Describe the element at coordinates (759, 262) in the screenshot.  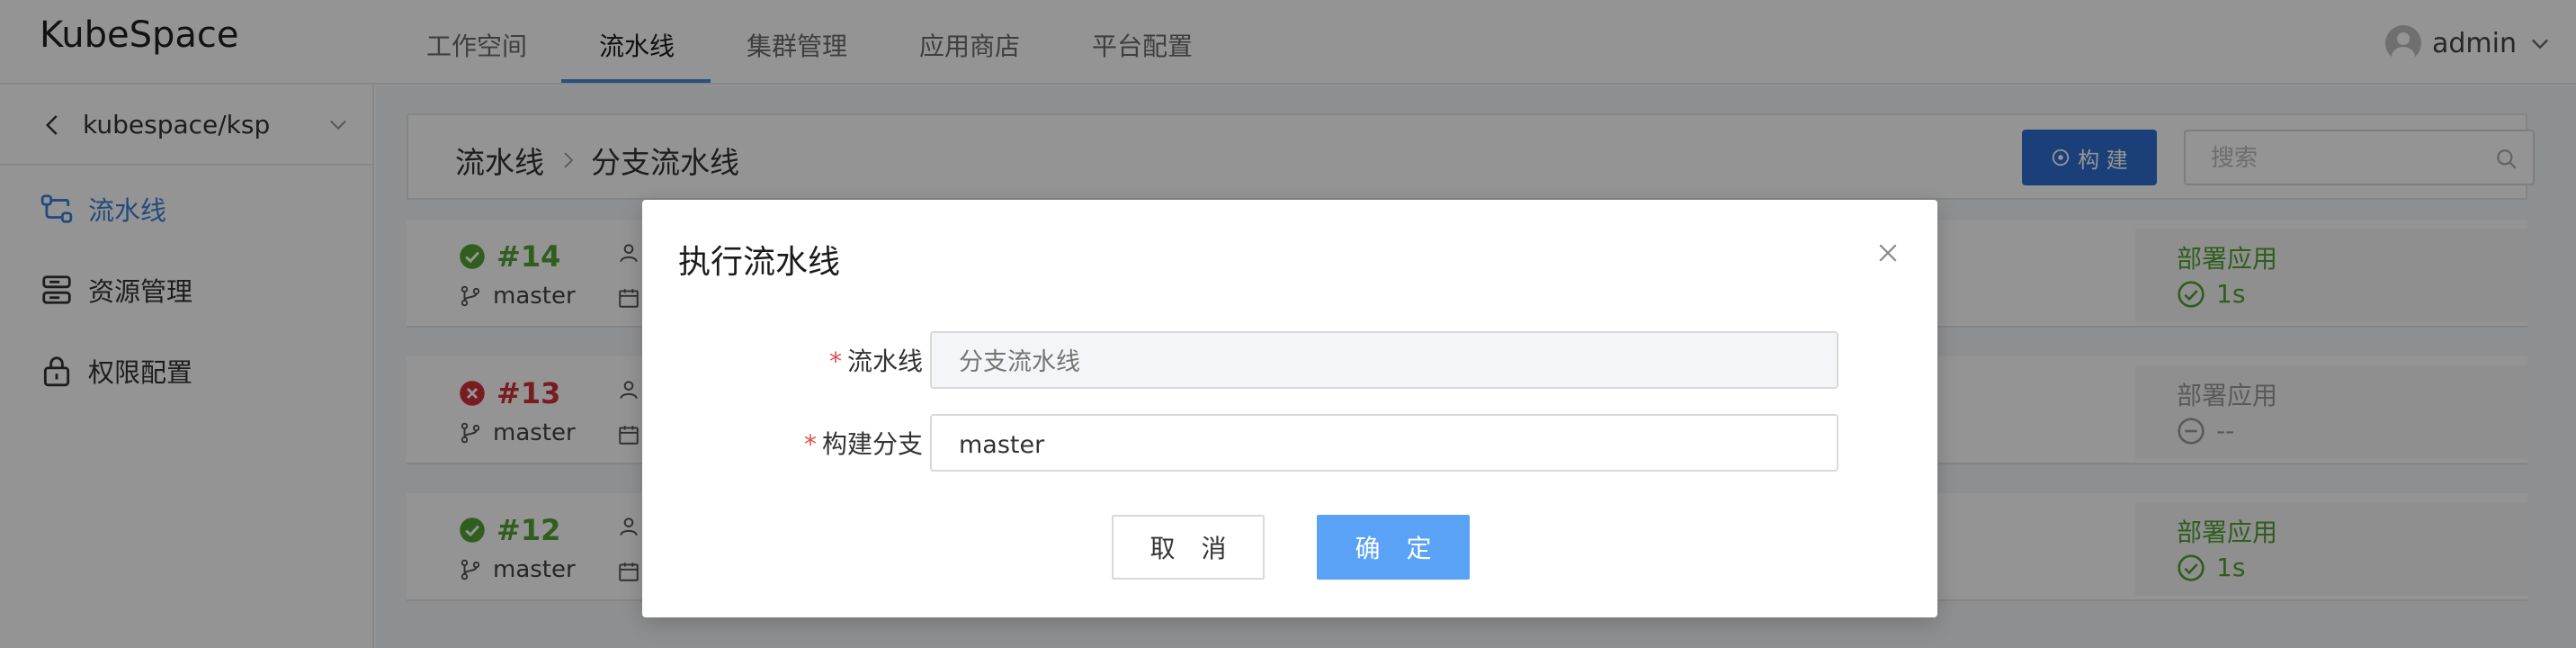
I see `dialog-title: 执行流水线` at that location.